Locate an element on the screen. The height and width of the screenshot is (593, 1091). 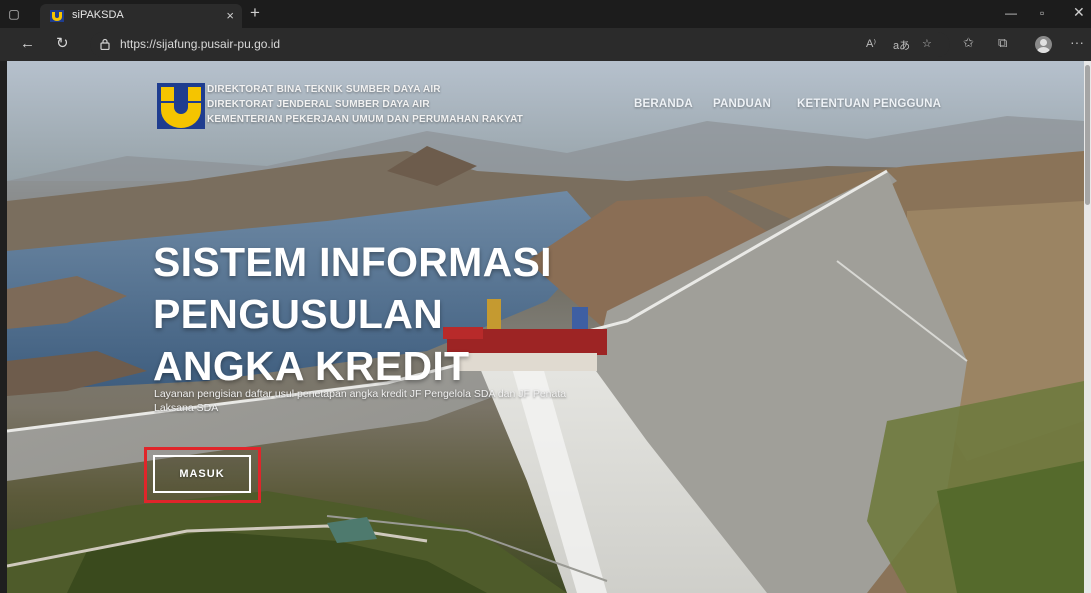
org-line-2: DIREKTORAT JENDERAL SUMBER DAYA AIR is located at coordinates (318, 104).